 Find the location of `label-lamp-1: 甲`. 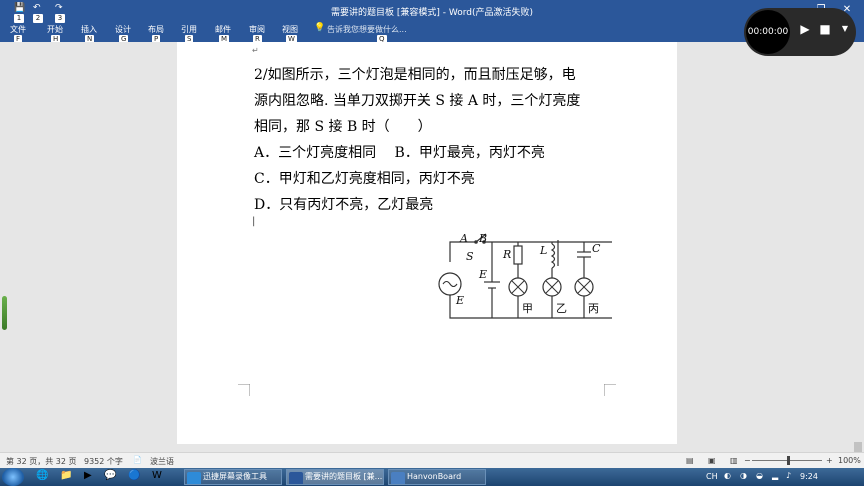

label-lamp-1: 甲 is located at coordinates (527, 308).